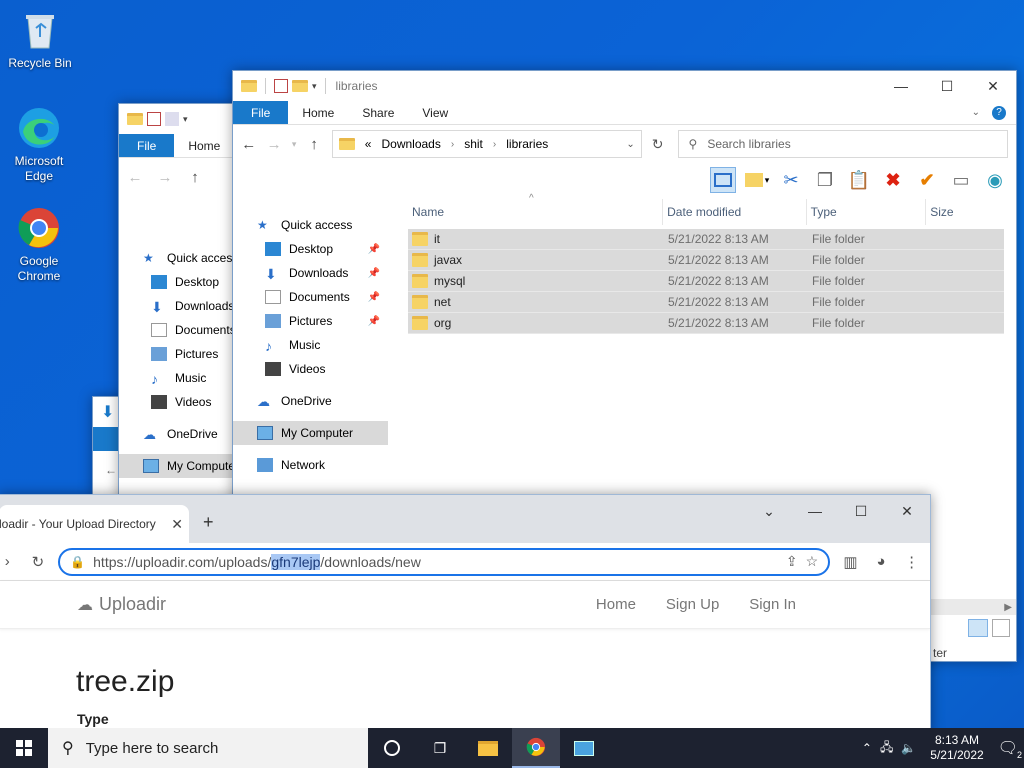  Describe the element at coordinates (999, 112) in the screenshot. I see `help-icon: ?` at that location.